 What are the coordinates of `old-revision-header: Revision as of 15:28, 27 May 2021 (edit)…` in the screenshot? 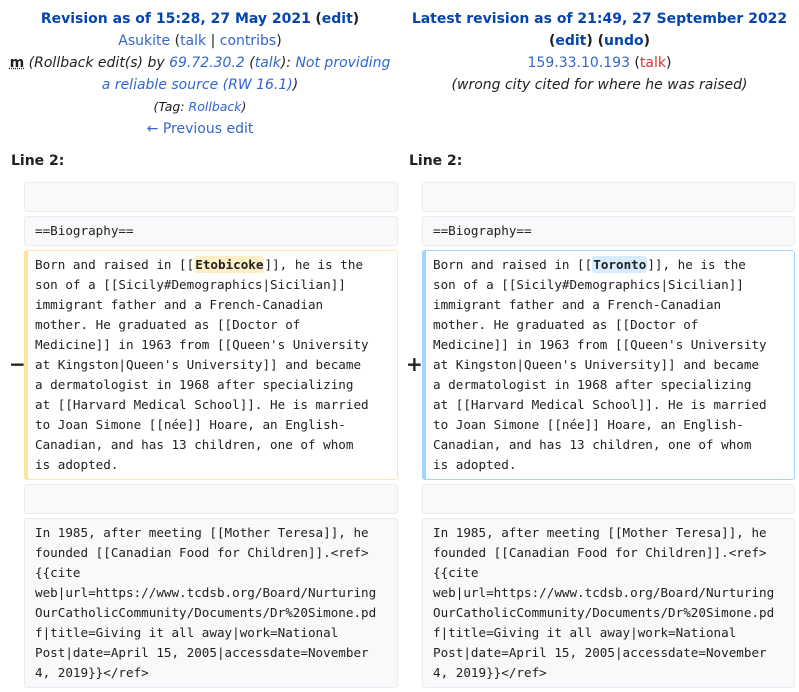 It's located at (200, 74).